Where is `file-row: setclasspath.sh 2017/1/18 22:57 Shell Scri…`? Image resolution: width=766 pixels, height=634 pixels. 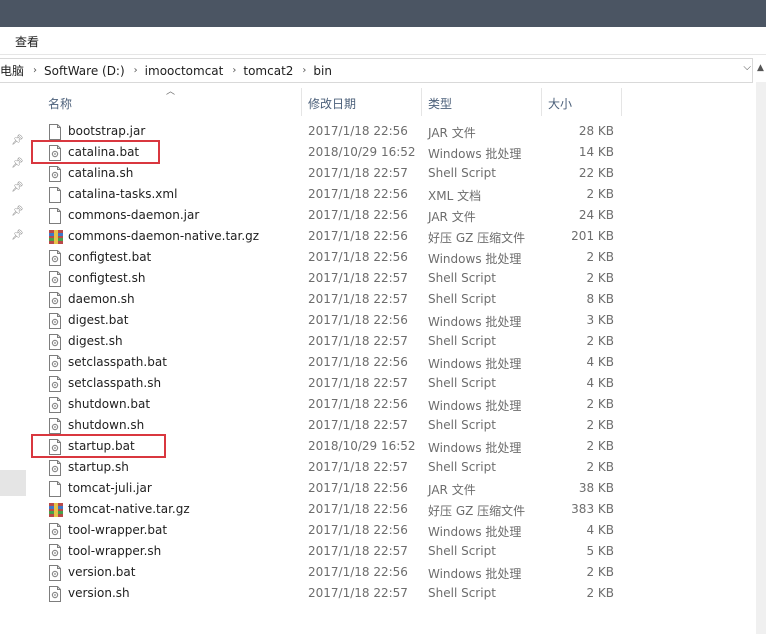 file-row: setclasspath.sh 2017/1/18 22:57 Shell Scri… is located at coordinates (394, 383).